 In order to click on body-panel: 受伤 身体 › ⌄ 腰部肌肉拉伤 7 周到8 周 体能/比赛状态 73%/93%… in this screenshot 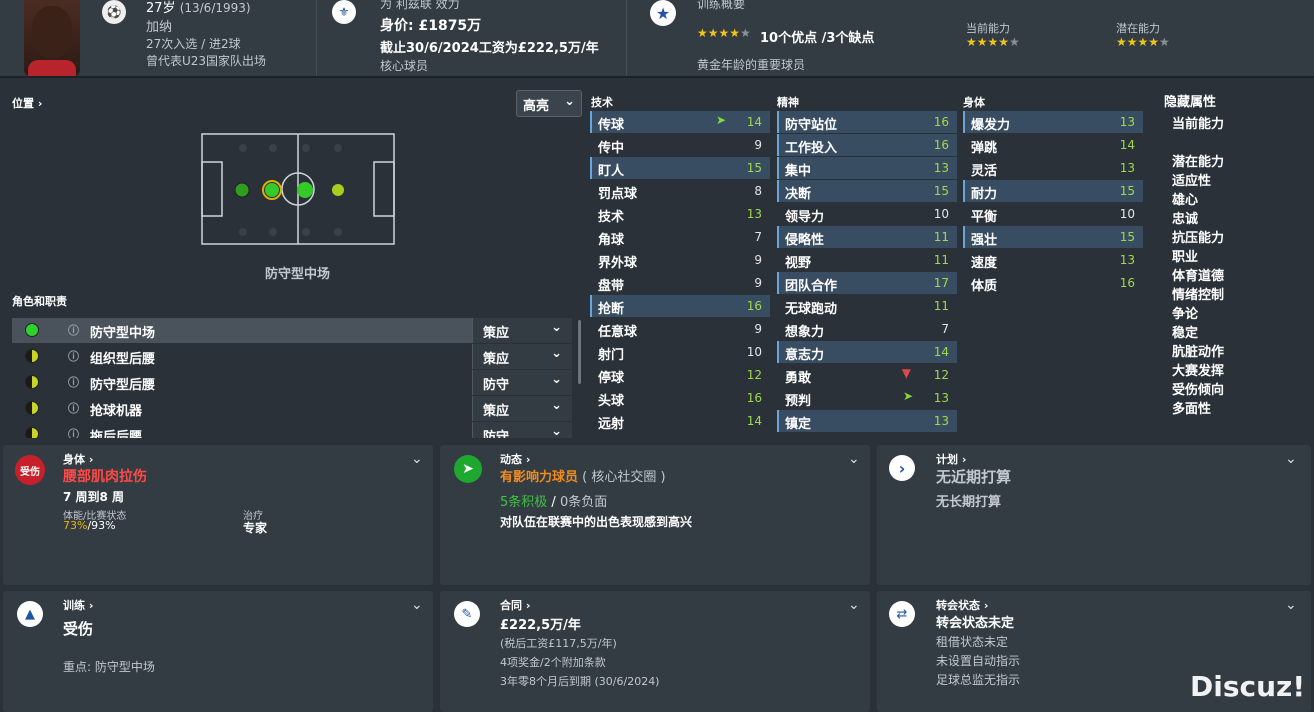, I will do `click(218, 515)`.